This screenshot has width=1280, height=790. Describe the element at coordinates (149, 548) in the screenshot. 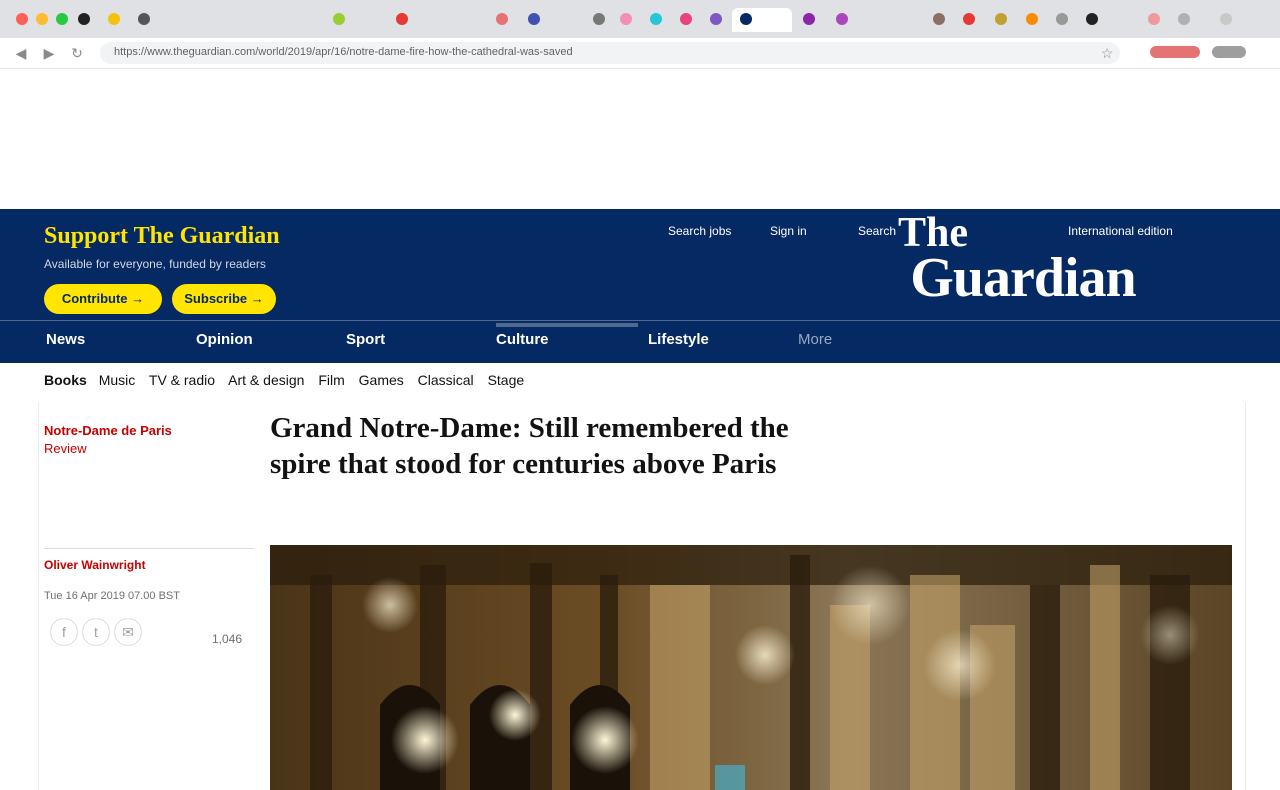

I see `meta-divider` at that location.